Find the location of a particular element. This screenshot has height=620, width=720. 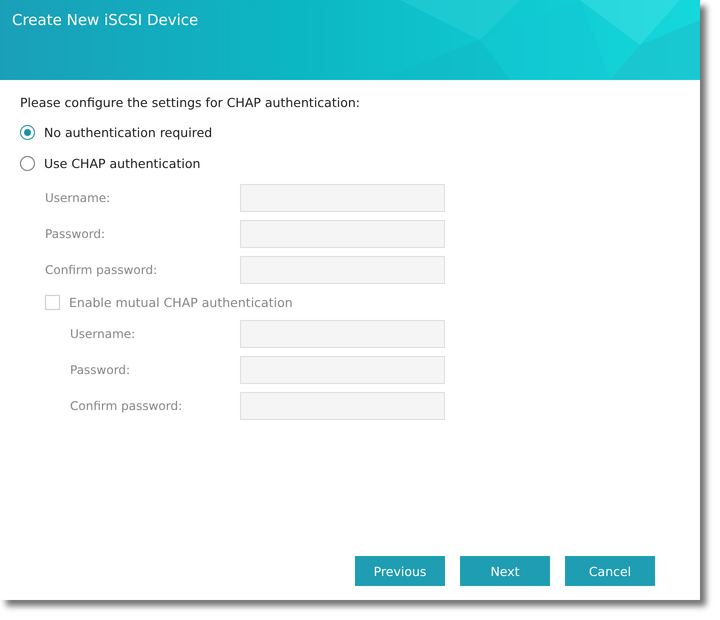

radio-option: No authentication required is located at coordinates (116, 132).